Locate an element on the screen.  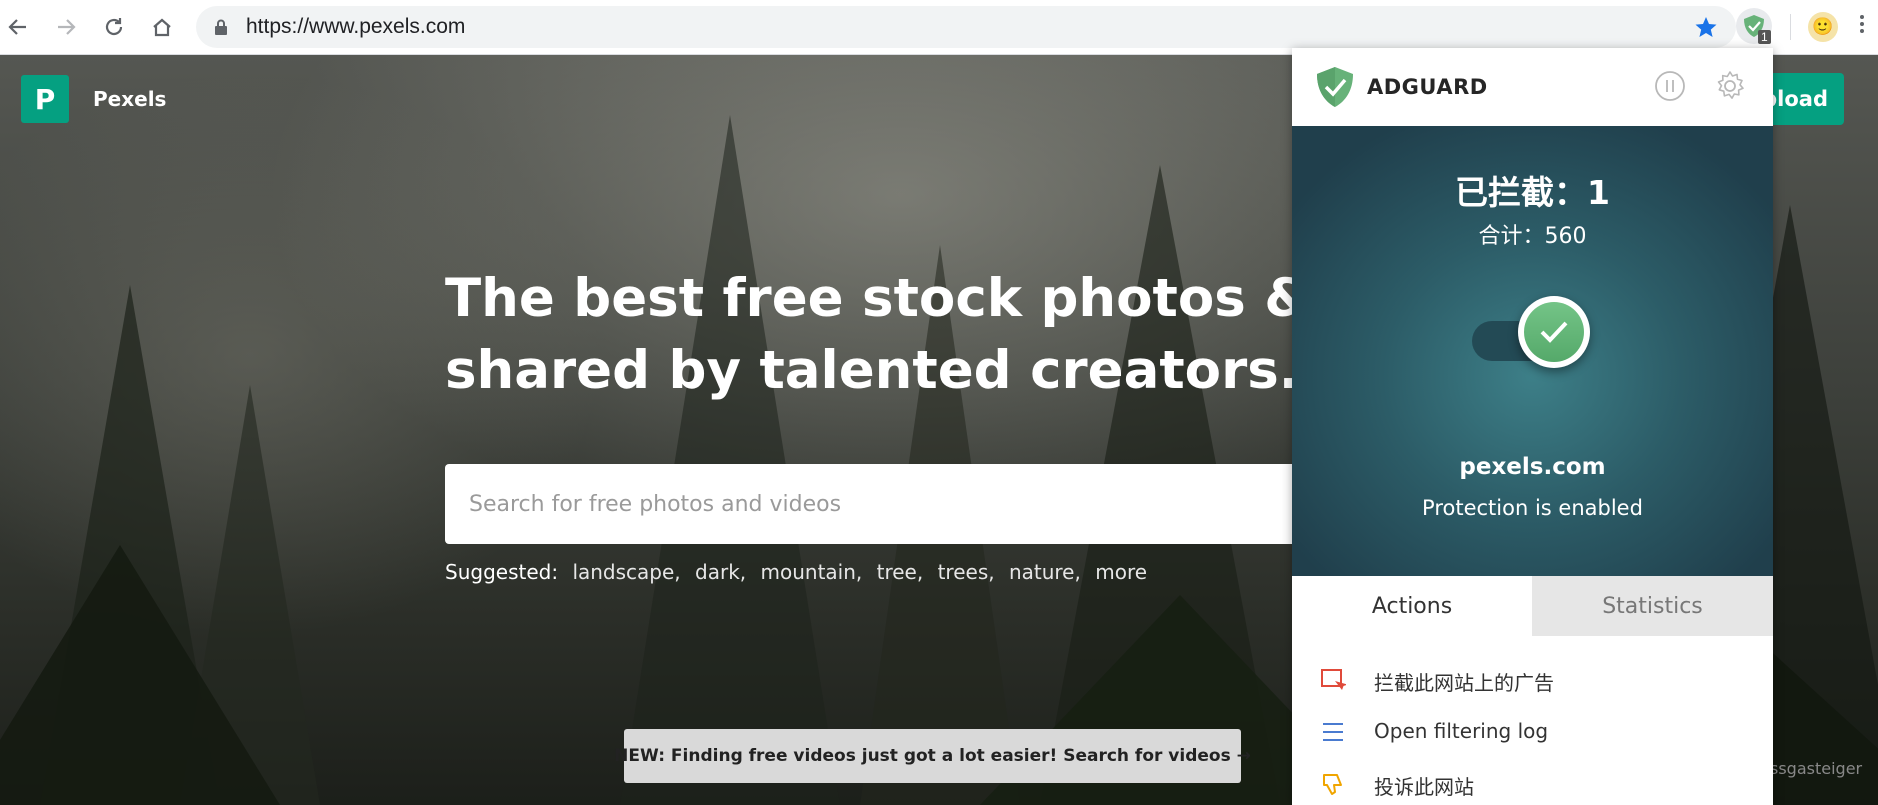
suggested-tag-tree: tree, is located at coordinates (900, 572).